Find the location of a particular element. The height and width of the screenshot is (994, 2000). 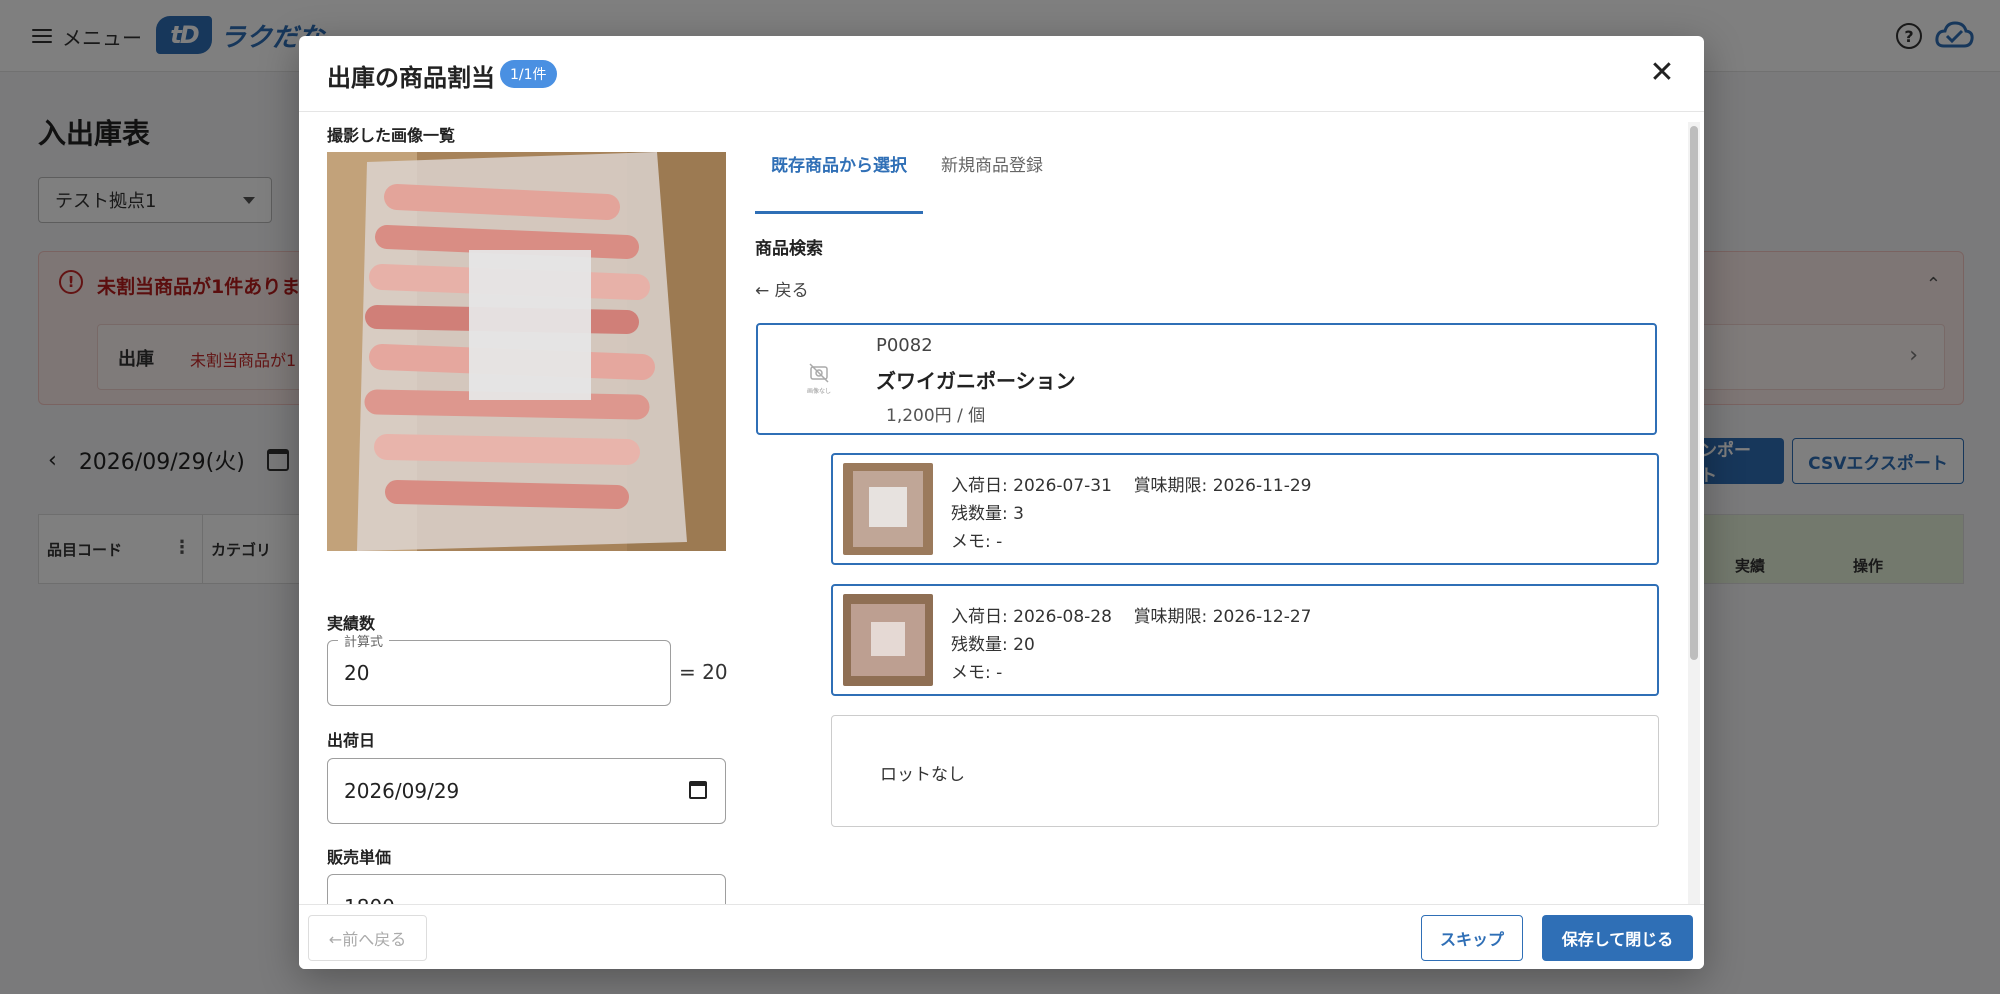

lot-best-before: 賞味期限: 2026-12-27 is located at coordinates (1222, 617).